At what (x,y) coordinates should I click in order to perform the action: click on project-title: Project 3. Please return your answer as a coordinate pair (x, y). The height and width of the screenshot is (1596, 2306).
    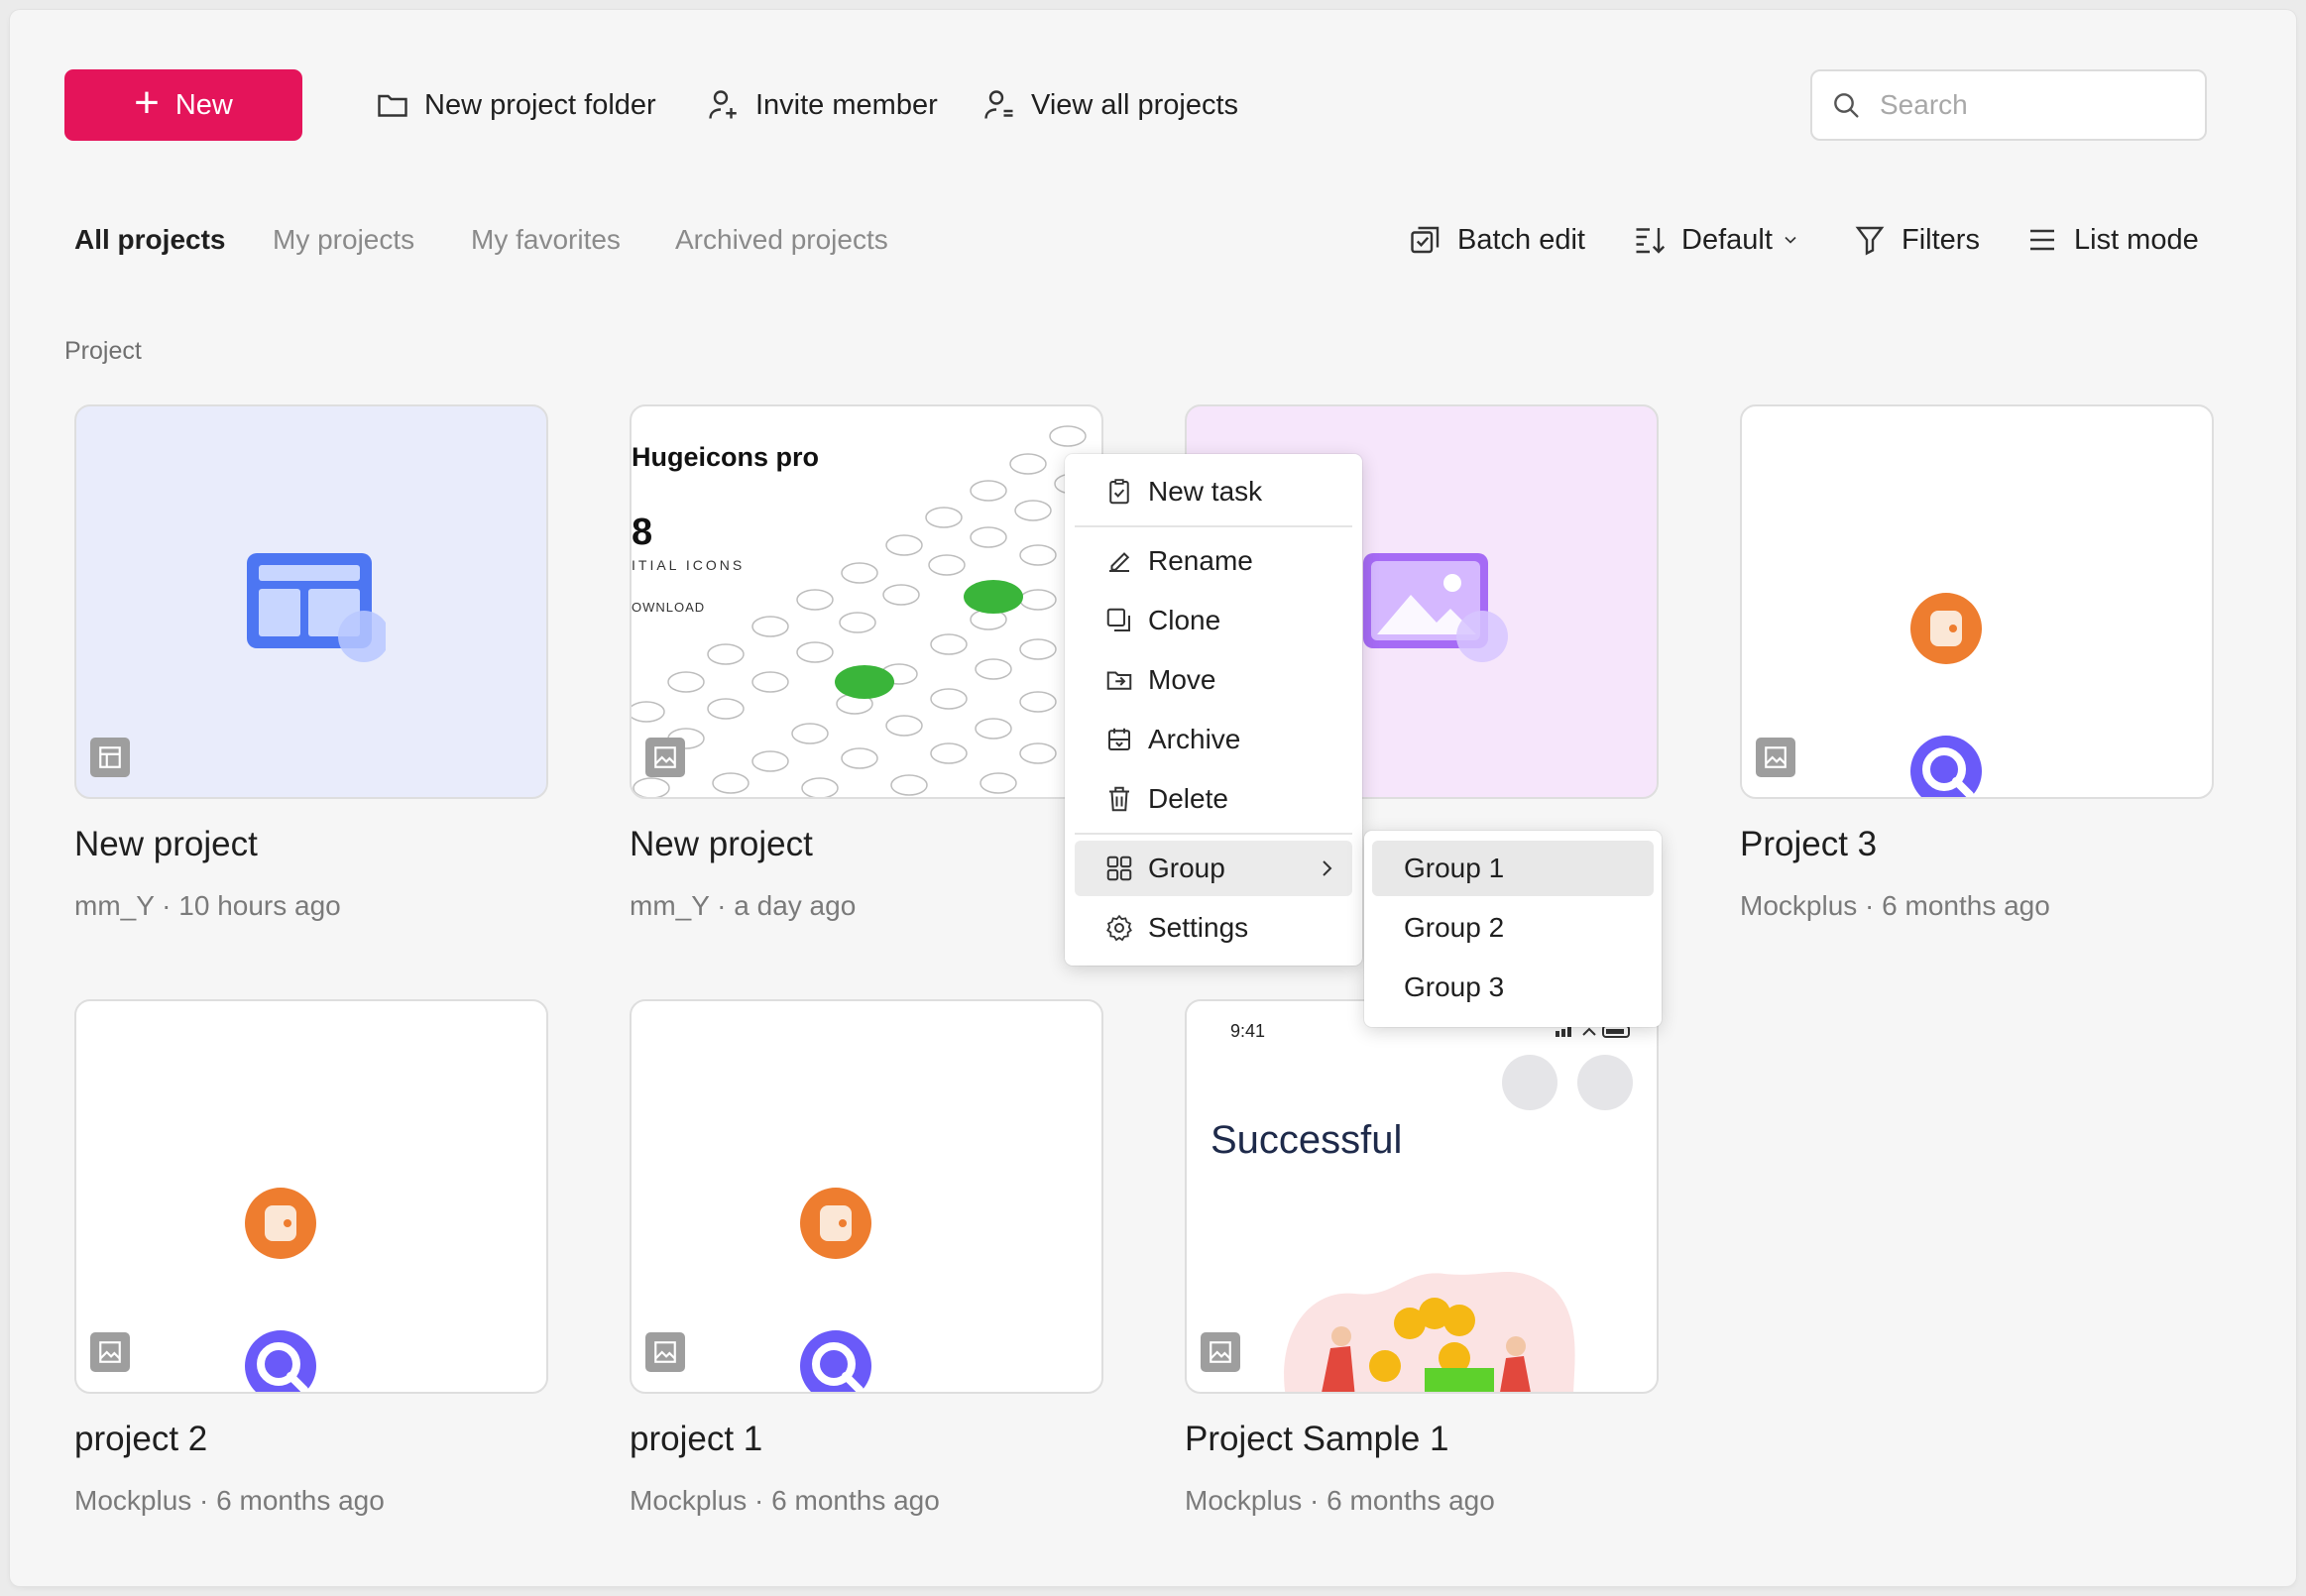
    Looking at the image, I should click on (1808, 844).